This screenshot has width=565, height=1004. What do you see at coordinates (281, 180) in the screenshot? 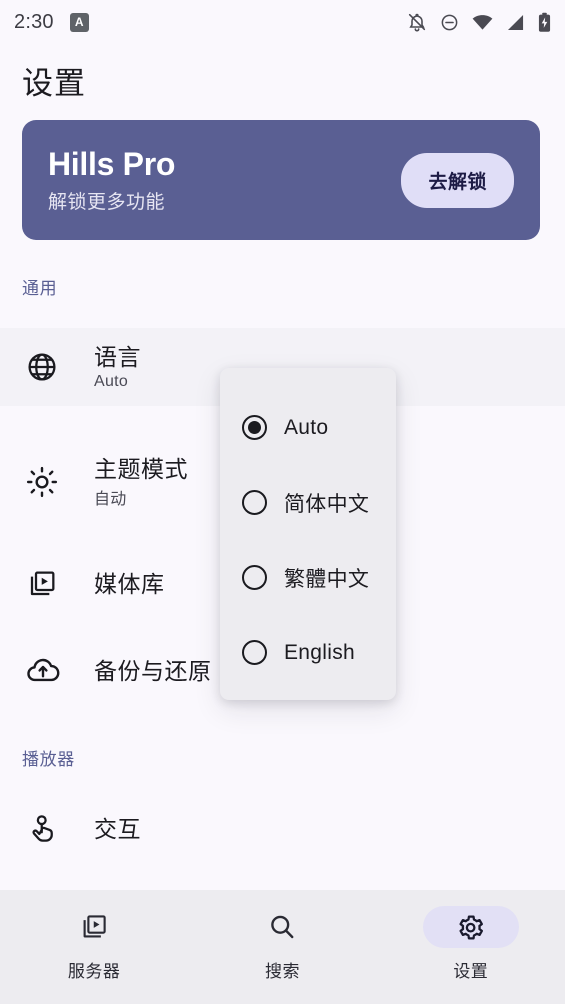
I see `pro-banner: Hills Pro 解锁更多功能 去解锁` at bounding box center [281, 180].